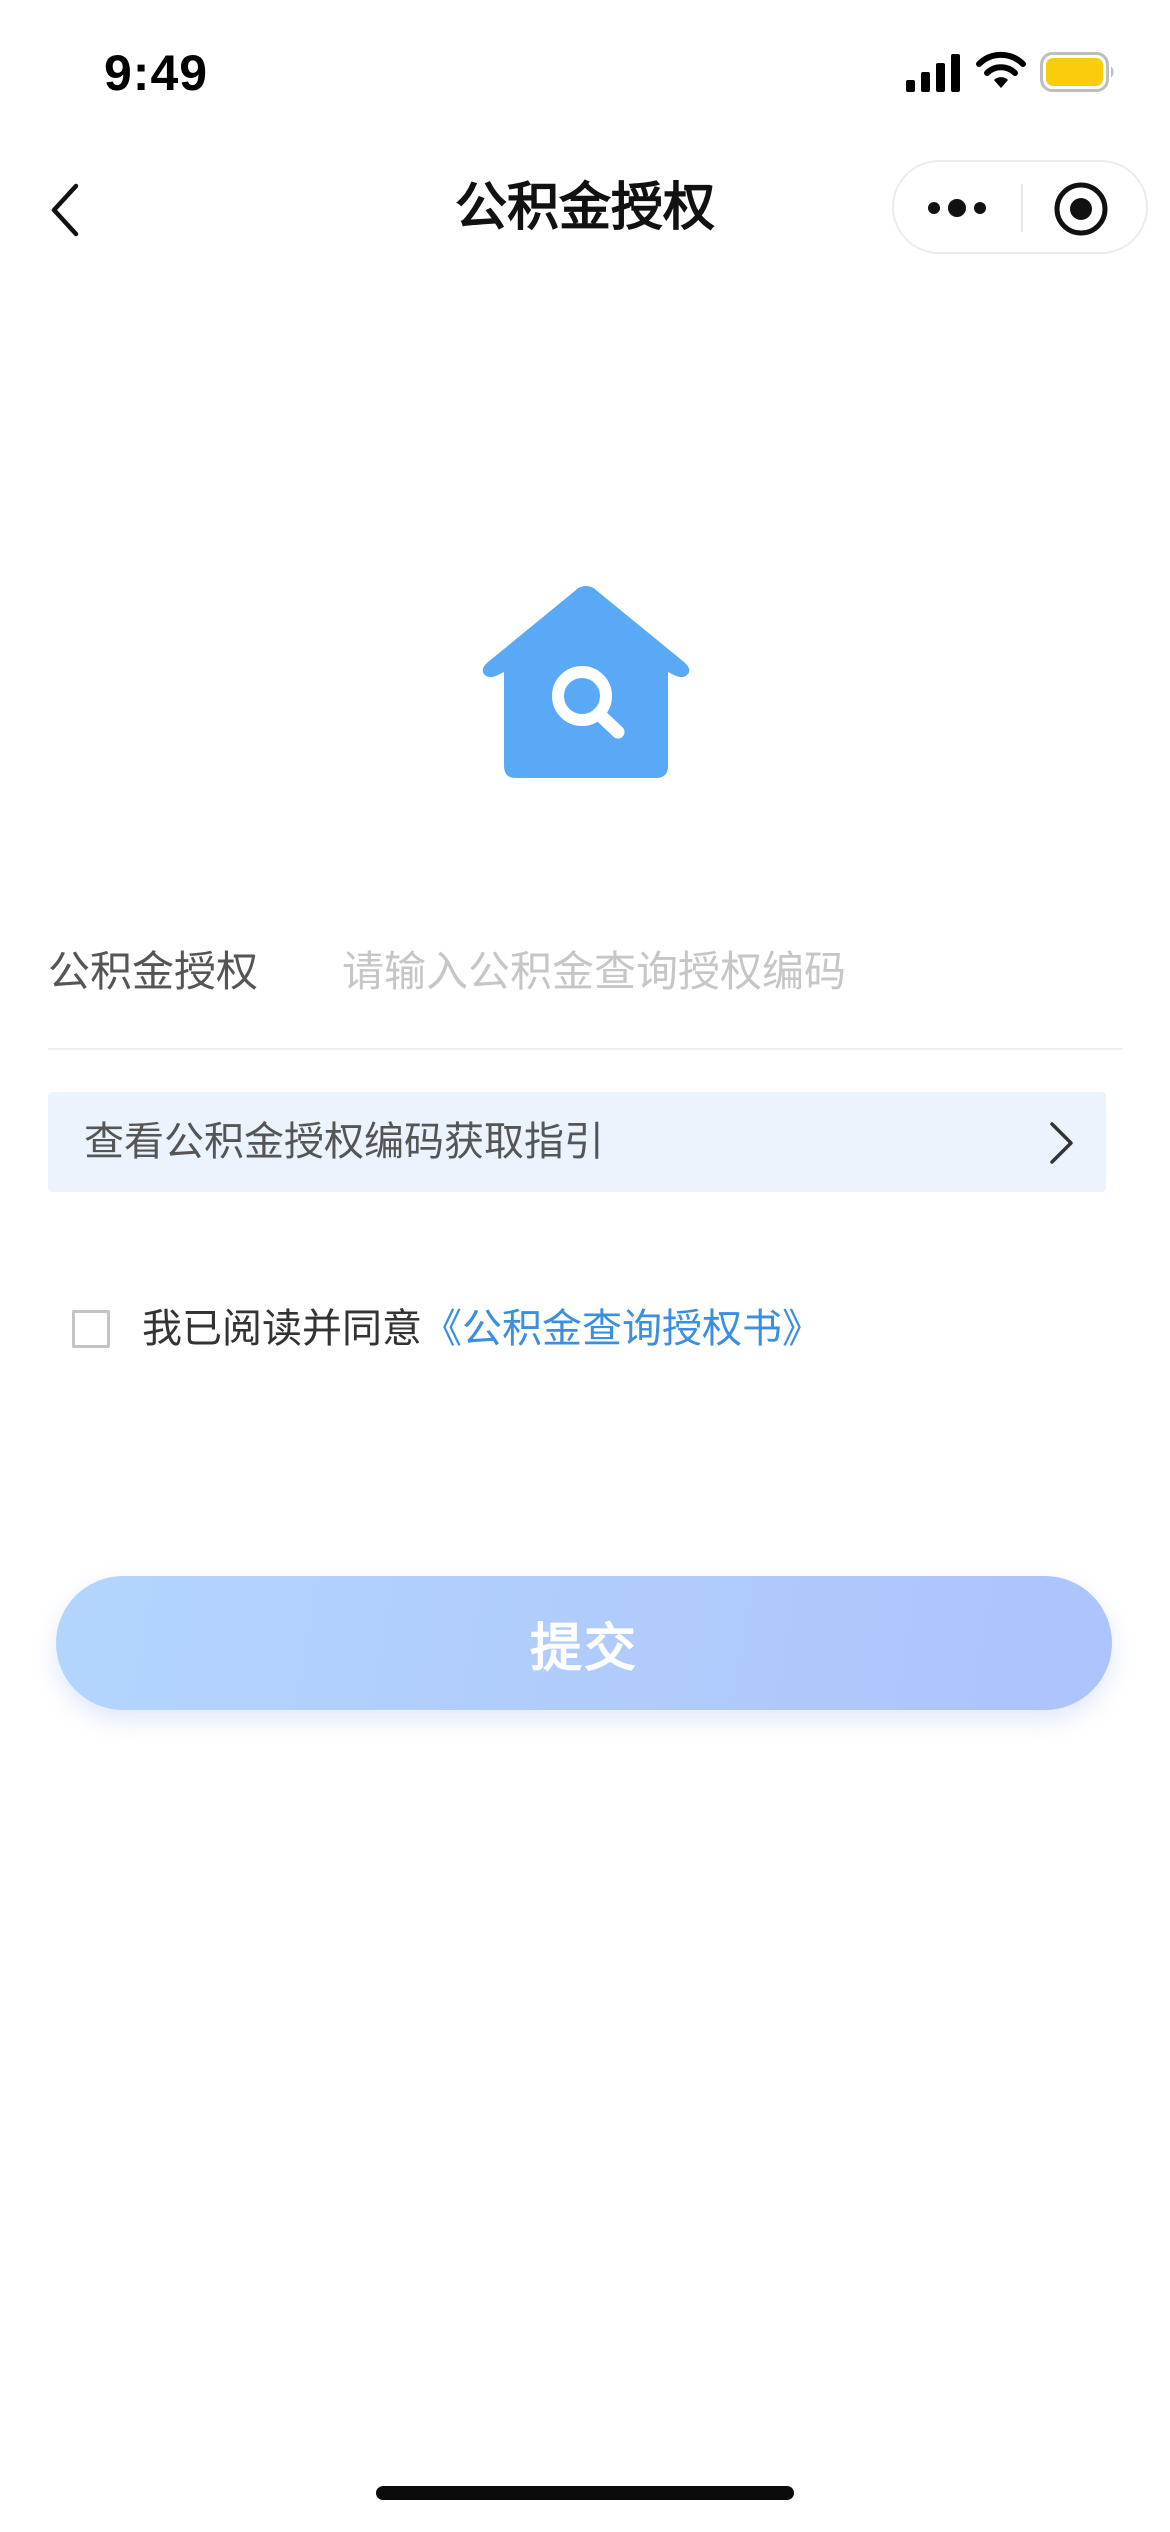 The image size is (1170, 2532). Describe the element at coordinates (1081, 209) in the screenshot. I see `close-mini-icon` at that location.